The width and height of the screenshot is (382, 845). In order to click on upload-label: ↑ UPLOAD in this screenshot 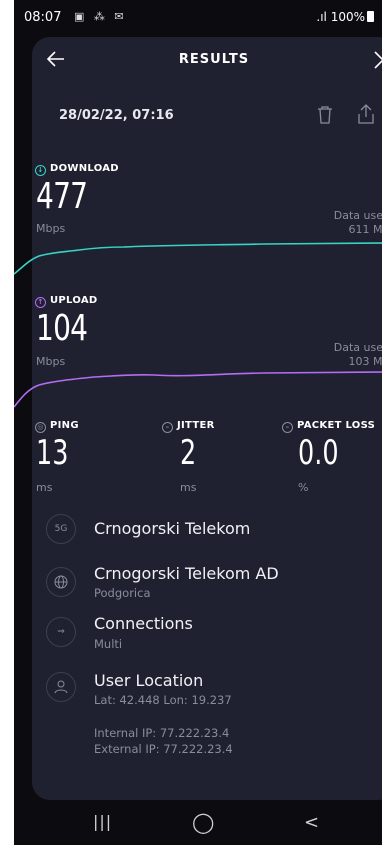, I will do `click(66, 301)`.